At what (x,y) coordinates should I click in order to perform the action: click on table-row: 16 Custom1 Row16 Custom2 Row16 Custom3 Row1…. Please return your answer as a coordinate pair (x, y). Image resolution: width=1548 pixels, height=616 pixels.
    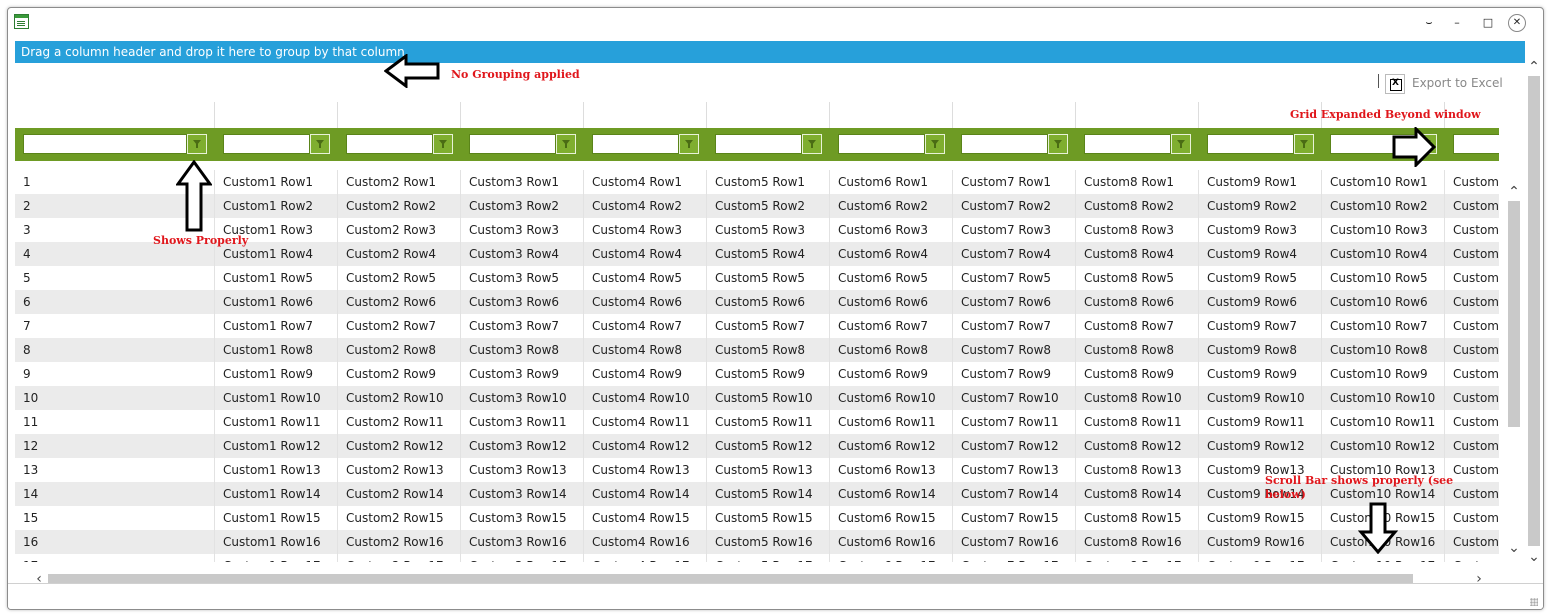
    Looking at the image, I should click on (757, 542).